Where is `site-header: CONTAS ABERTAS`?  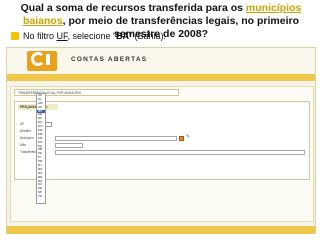
site-header: CONTAS ABERTAS is located at coordinates (161, 60).